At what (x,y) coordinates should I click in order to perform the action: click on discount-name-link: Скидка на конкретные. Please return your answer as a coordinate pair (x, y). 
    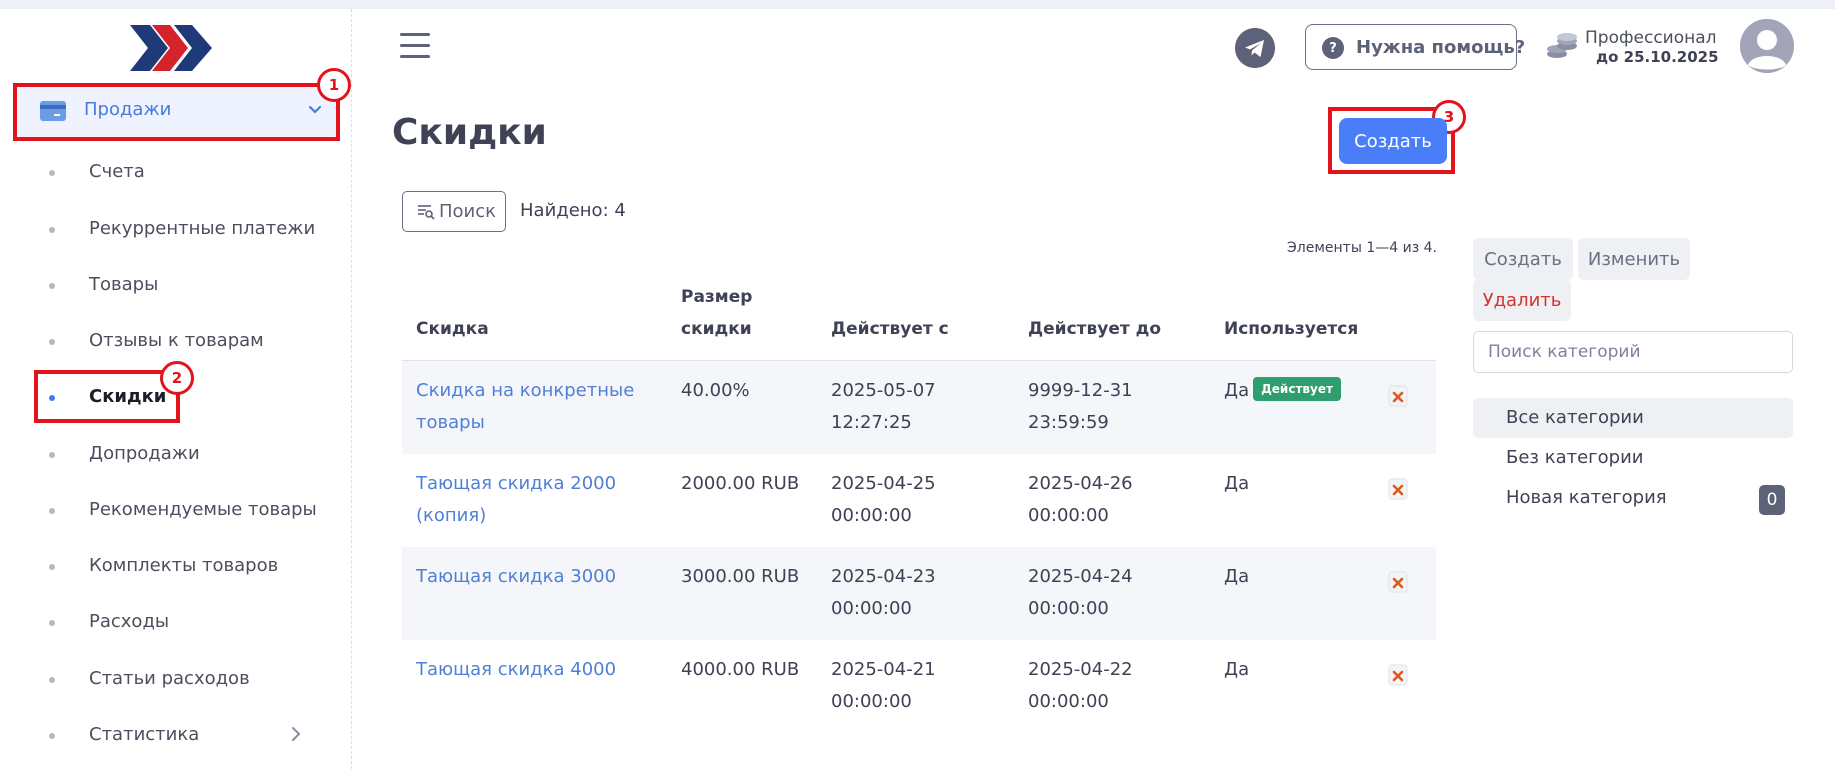
    Looking at the image, I should click on (525, 391).